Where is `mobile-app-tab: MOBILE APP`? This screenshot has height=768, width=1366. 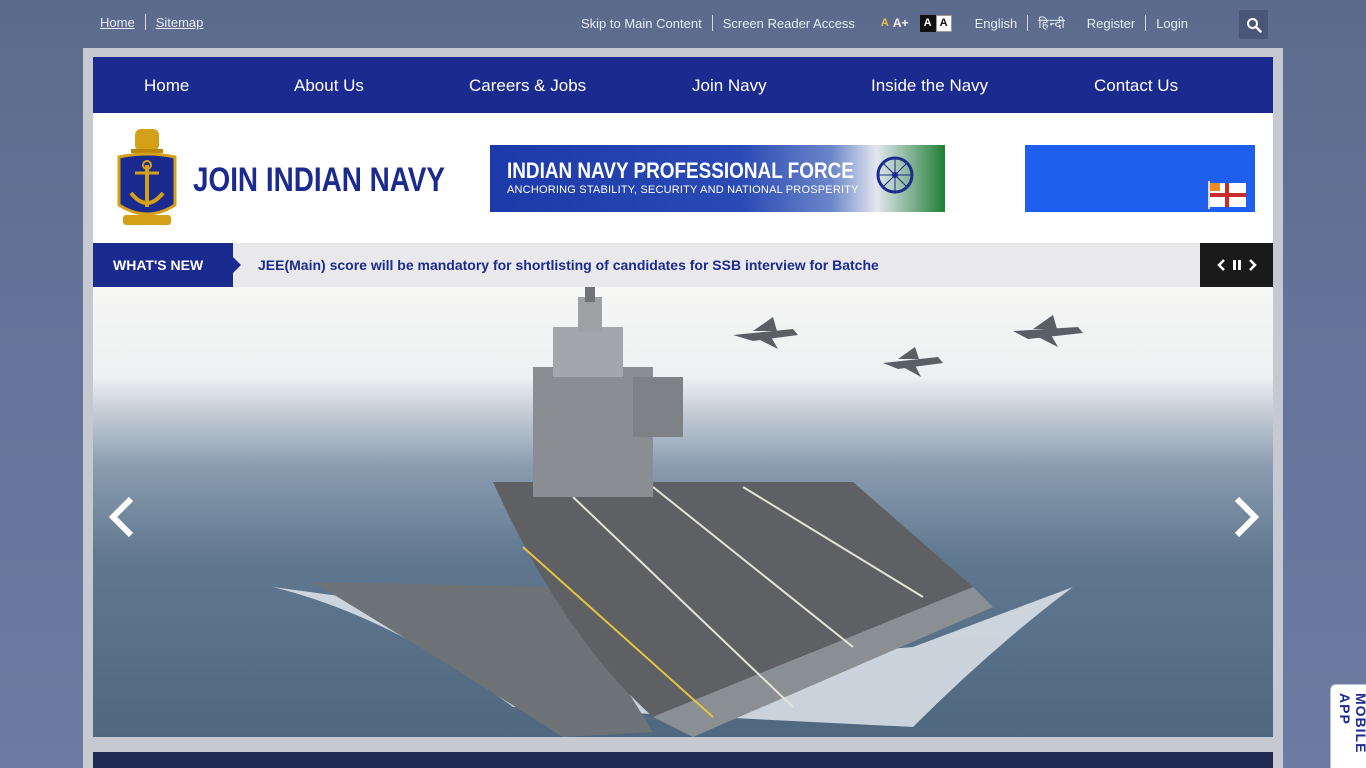
mobile-app-tab: MOBILE APP is located at coordinates (1348, 726).